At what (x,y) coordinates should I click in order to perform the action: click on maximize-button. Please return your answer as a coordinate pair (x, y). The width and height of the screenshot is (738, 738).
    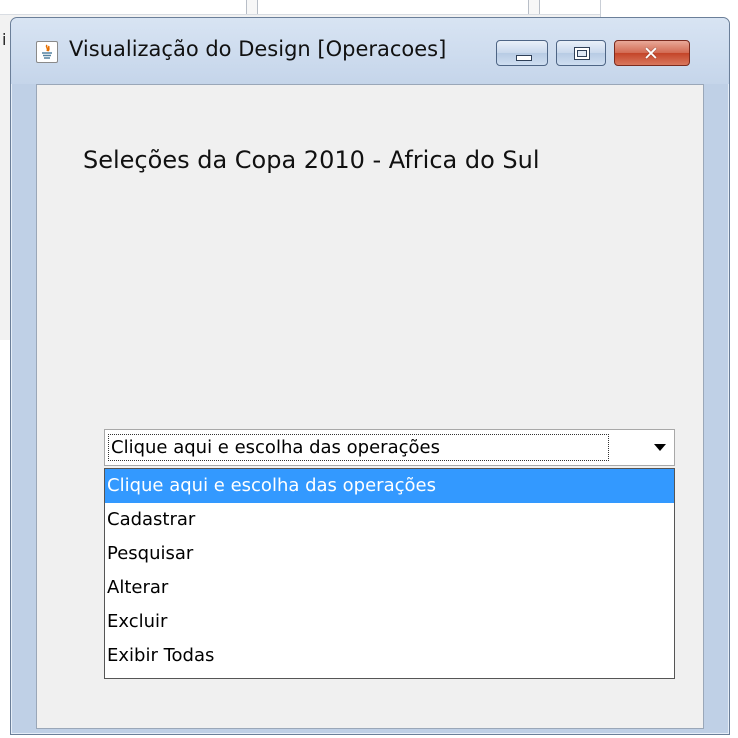
    Looking at the image, I should click on (581, 53).